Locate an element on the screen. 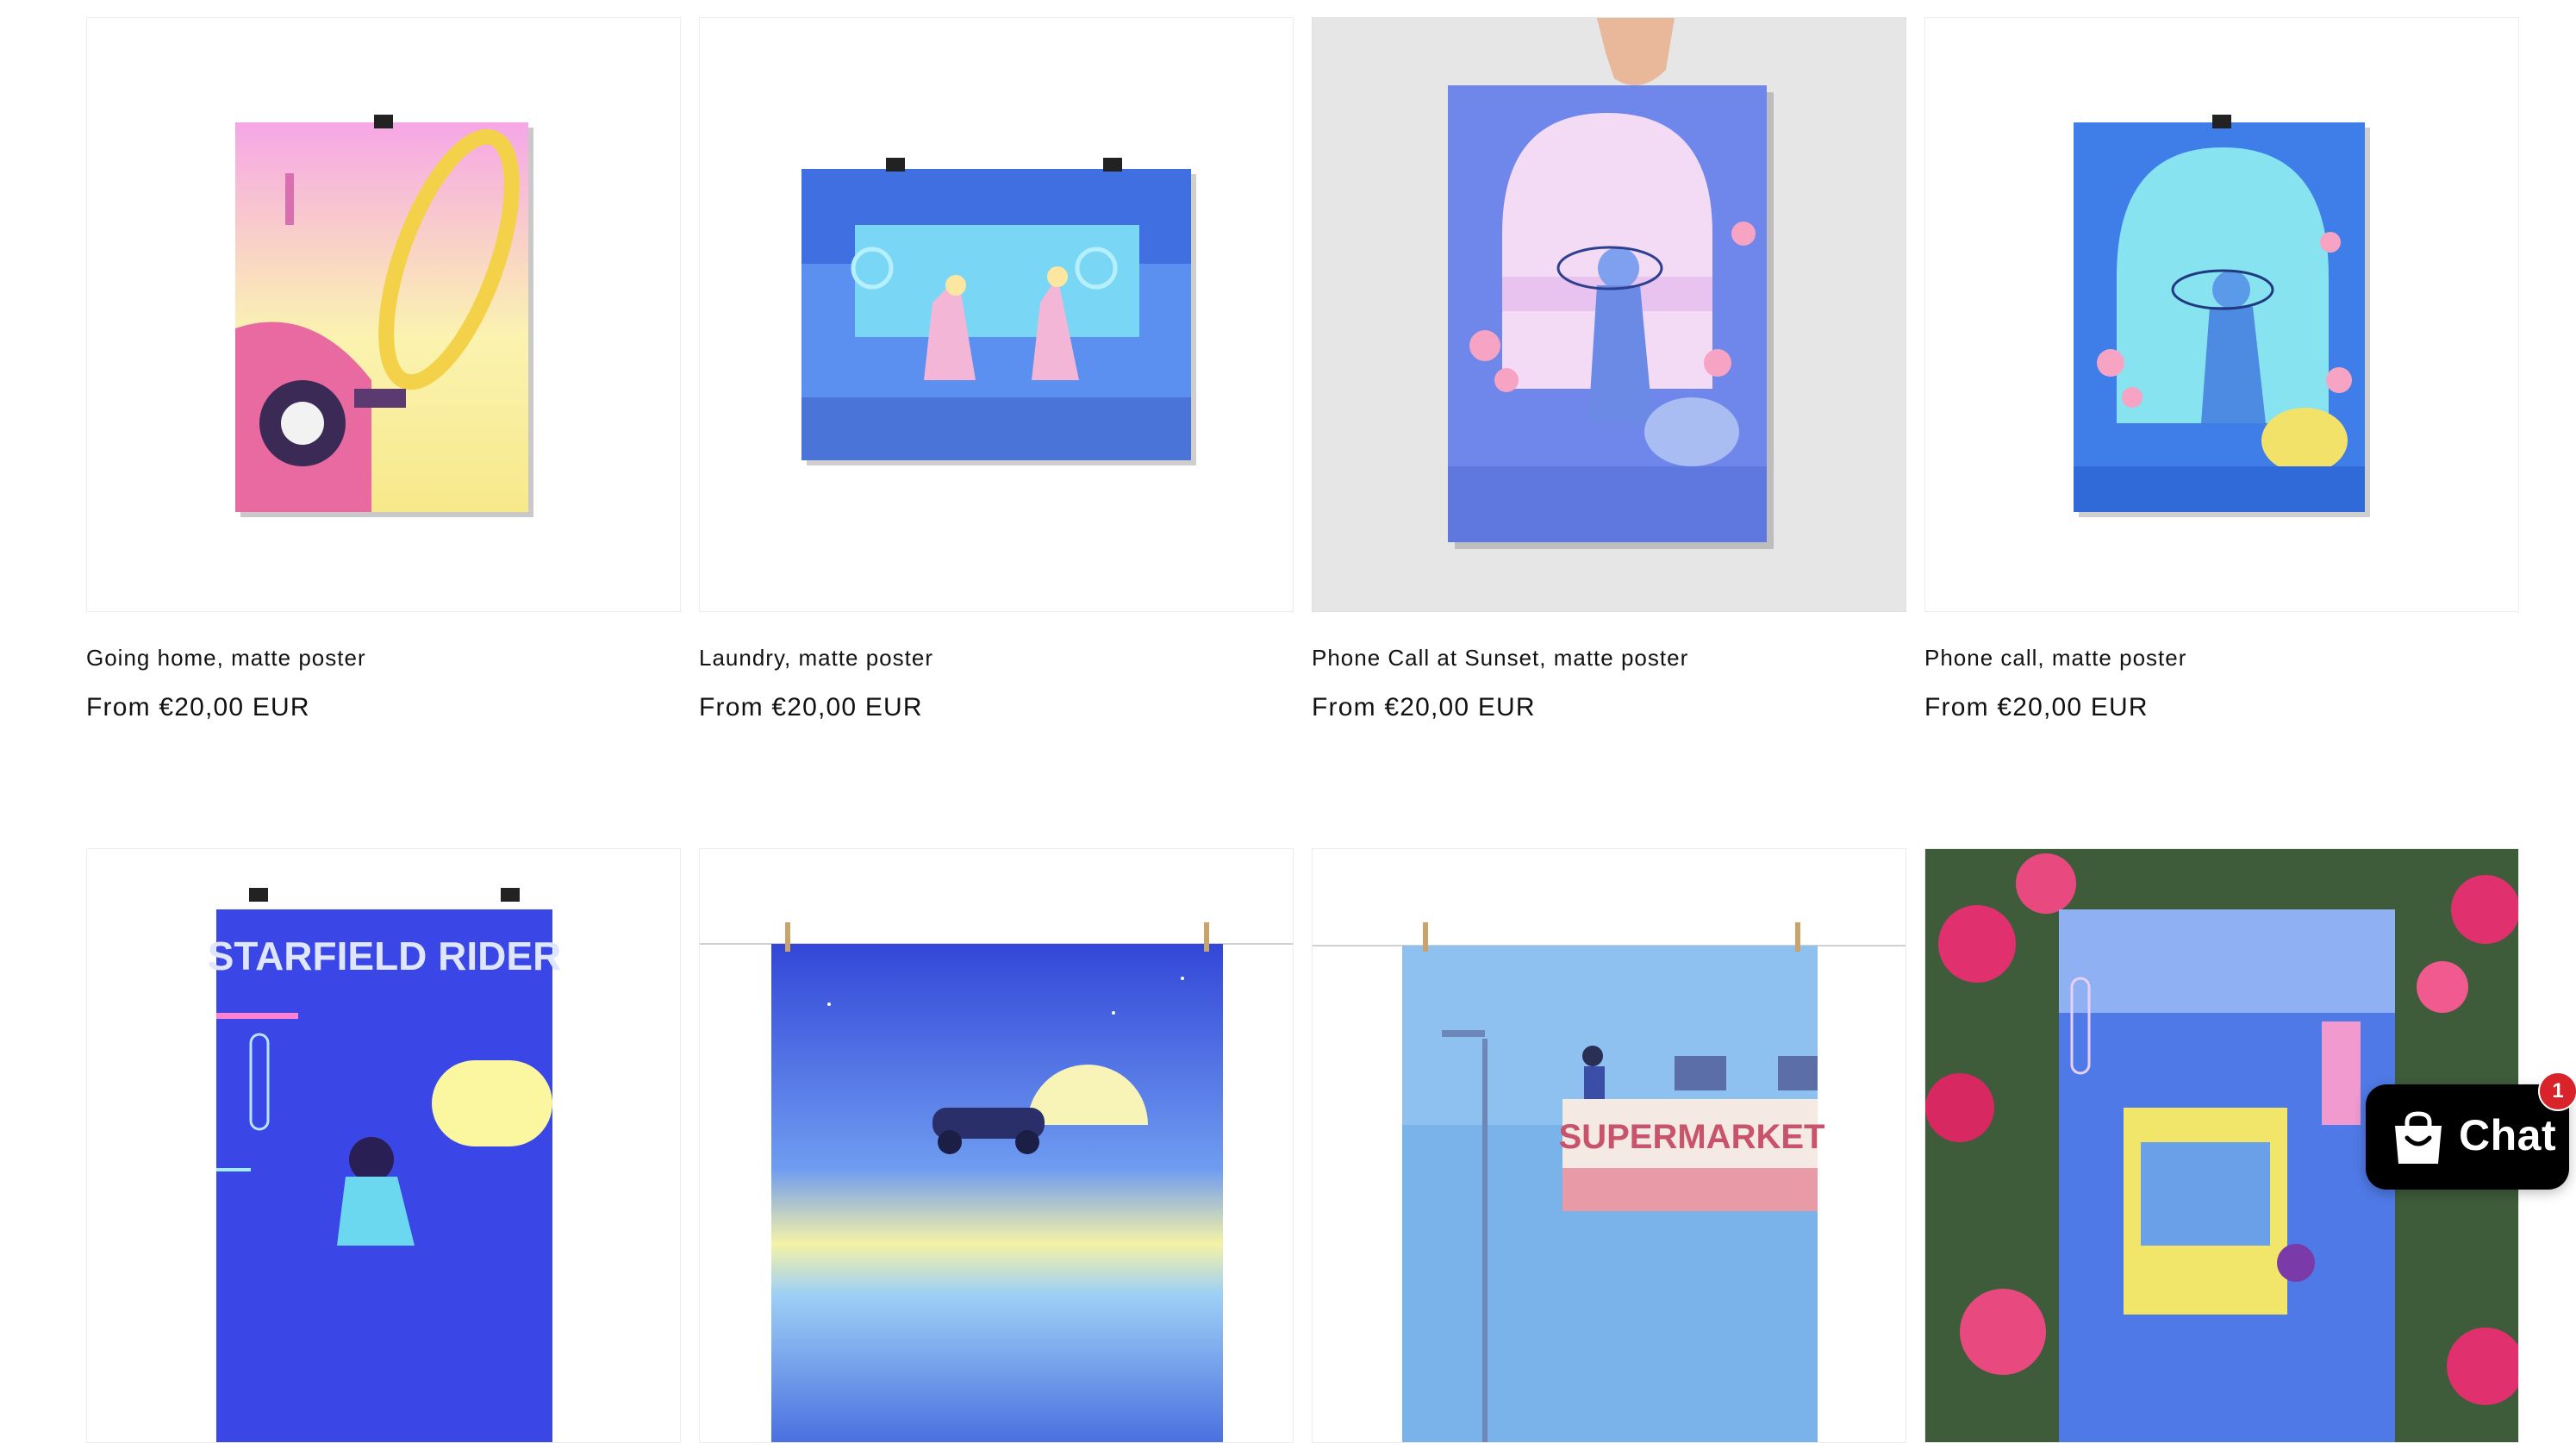  product-title: Phone call, matte poster is located at coordinates (2055, 658).